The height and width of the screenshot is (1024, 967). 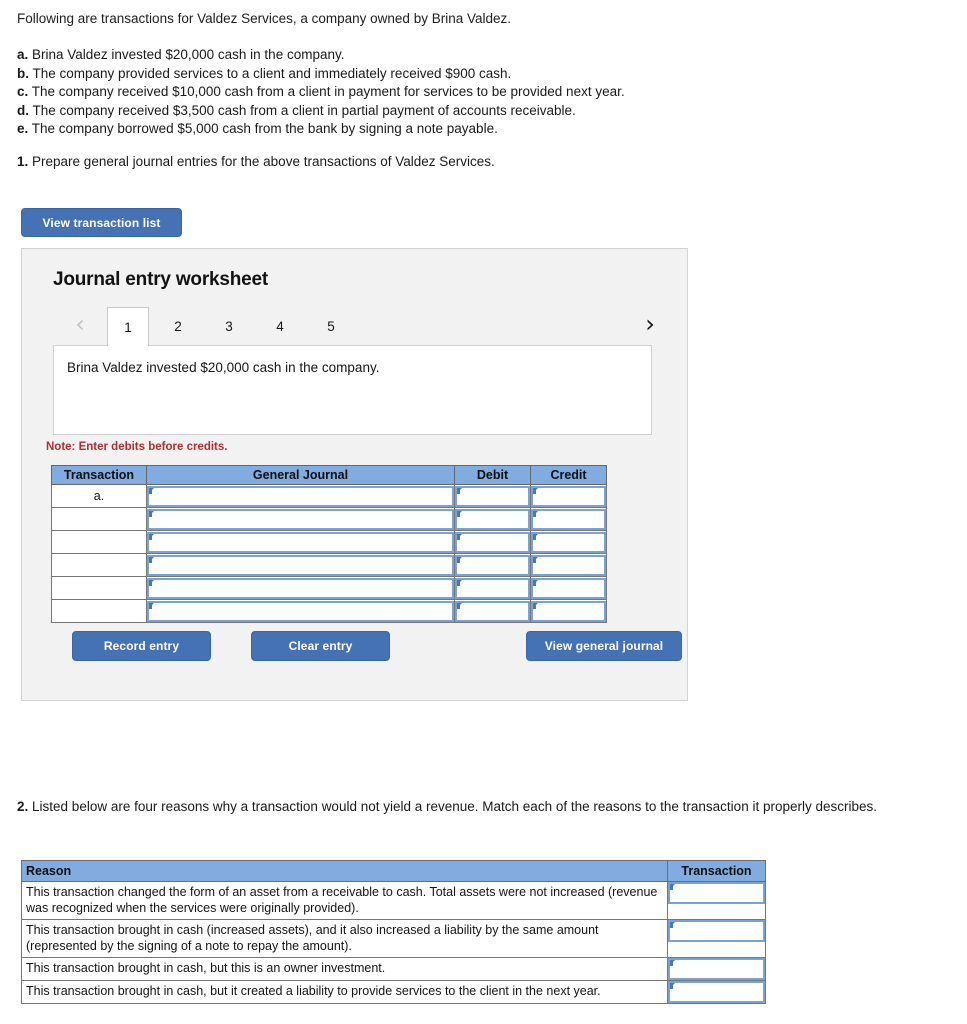 I want to click on pager-tab-1: 1, so click(x=128, y=326).